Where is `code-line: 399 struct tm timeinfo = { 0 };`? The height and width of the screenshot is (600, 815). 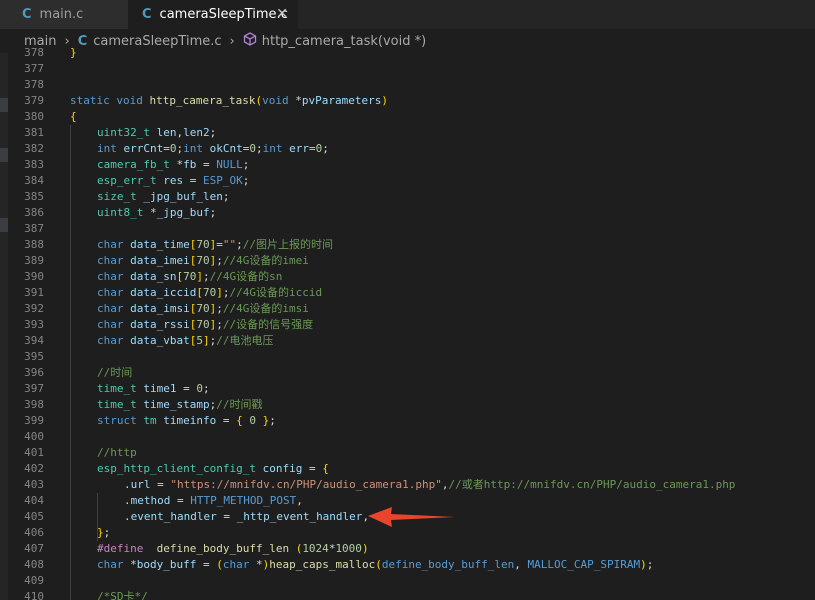
code-line: 399 struct tm timeinfo = { 0 }; is located at coordinates (411, 421).